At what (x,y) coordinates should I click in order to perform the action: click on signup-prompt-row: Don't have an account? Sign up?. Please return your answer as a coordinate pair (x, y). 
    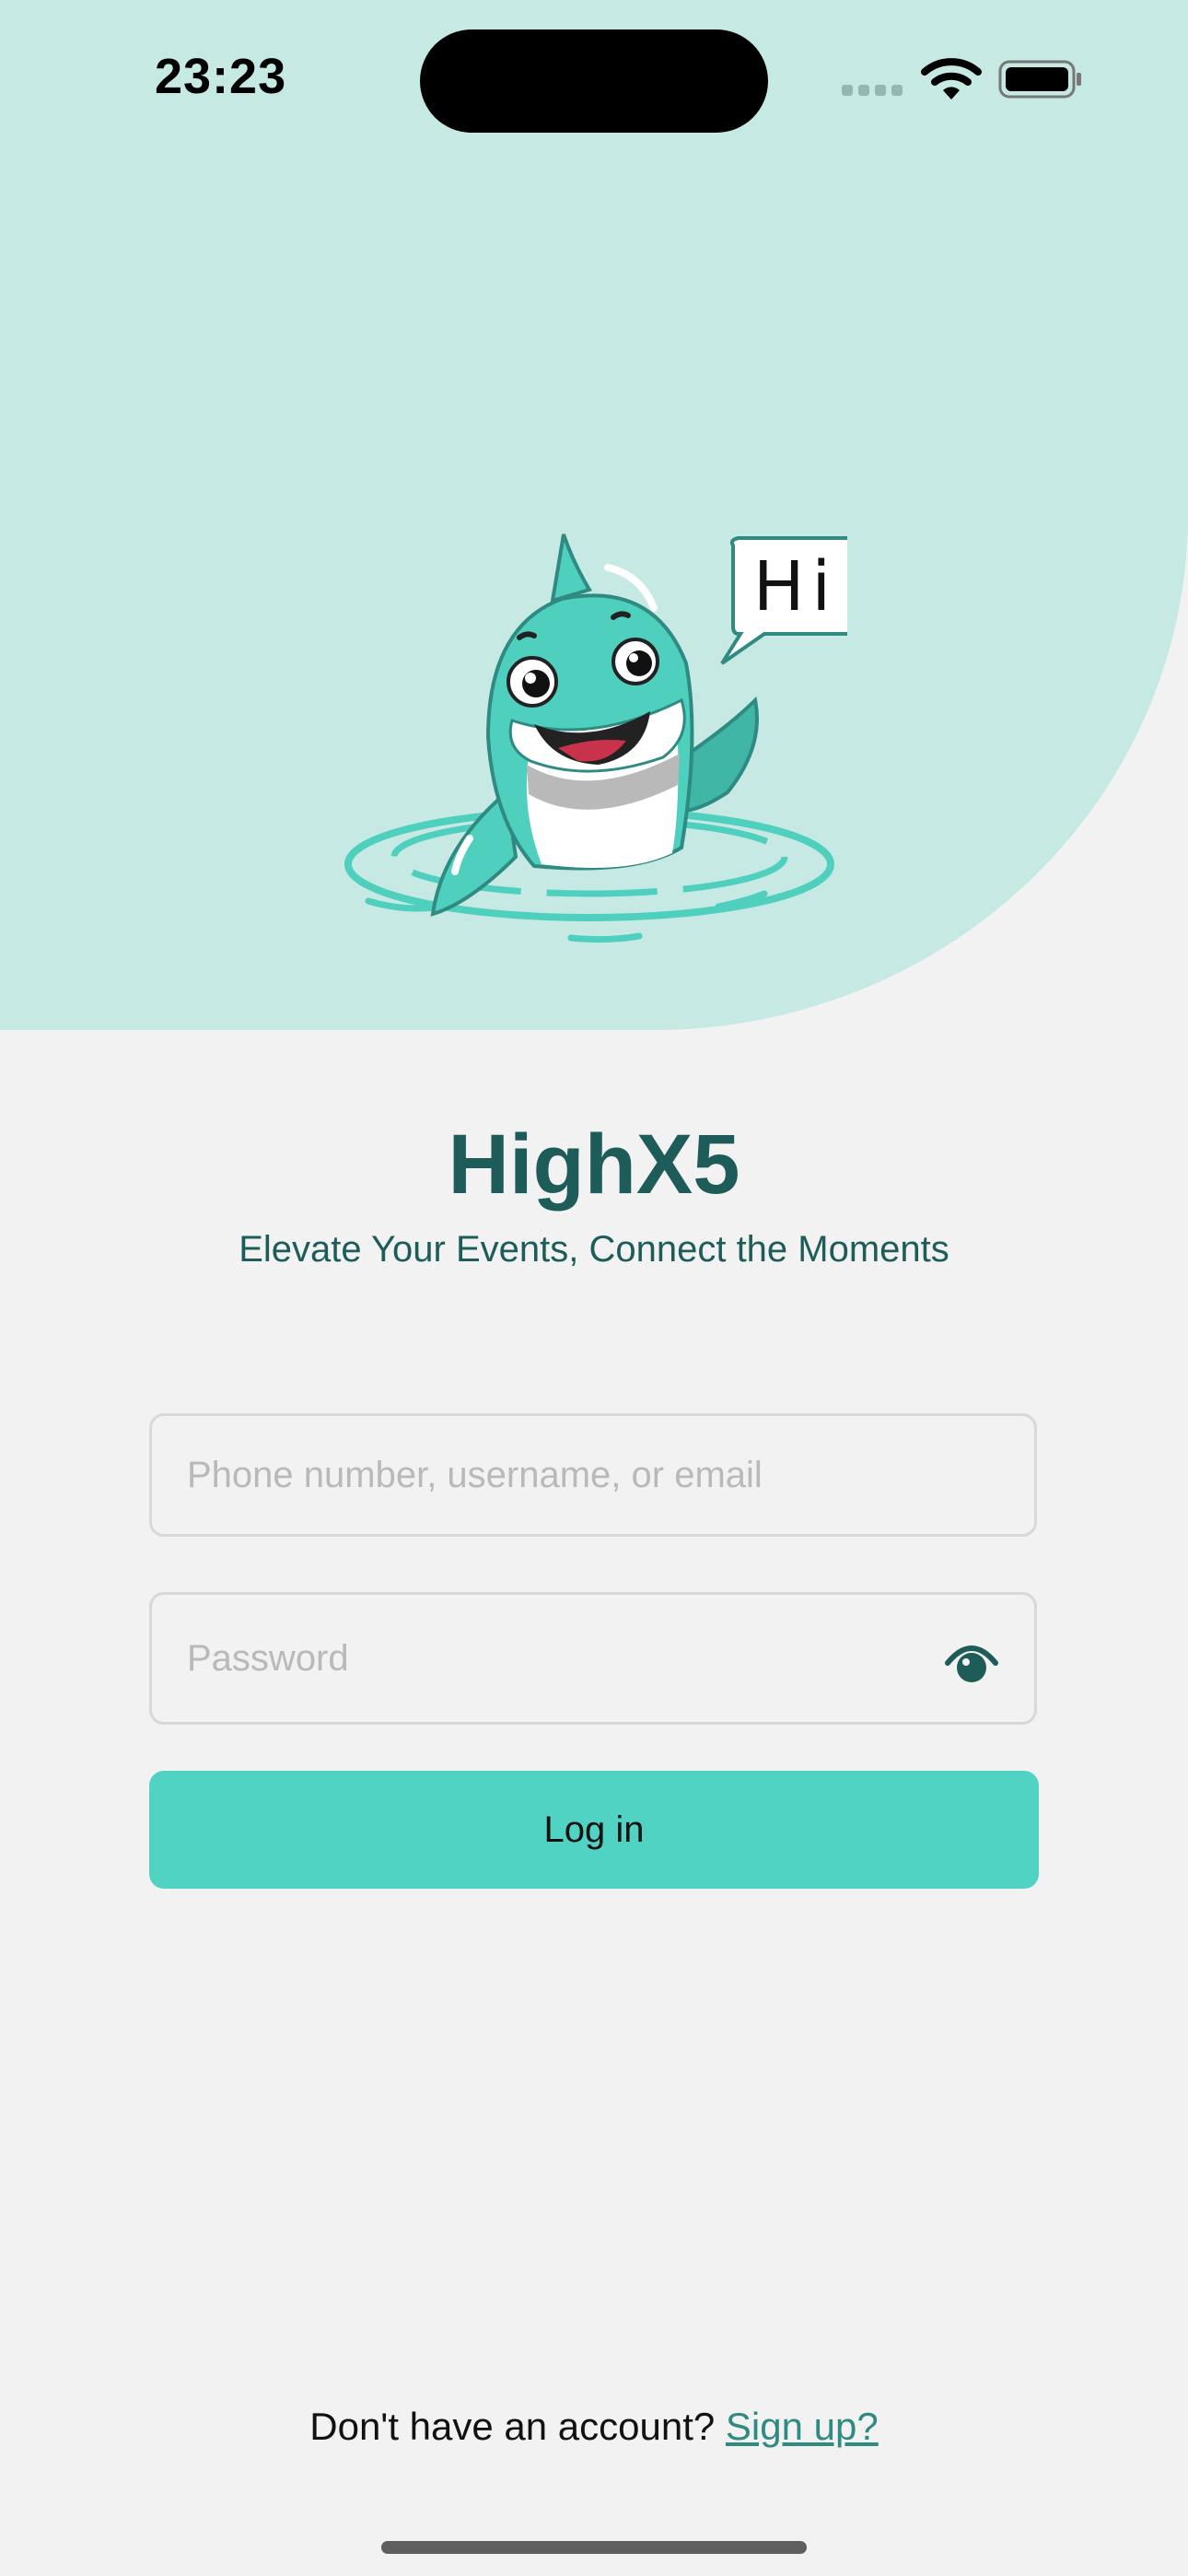
    Looking at the image, I should click on (594, 2427).